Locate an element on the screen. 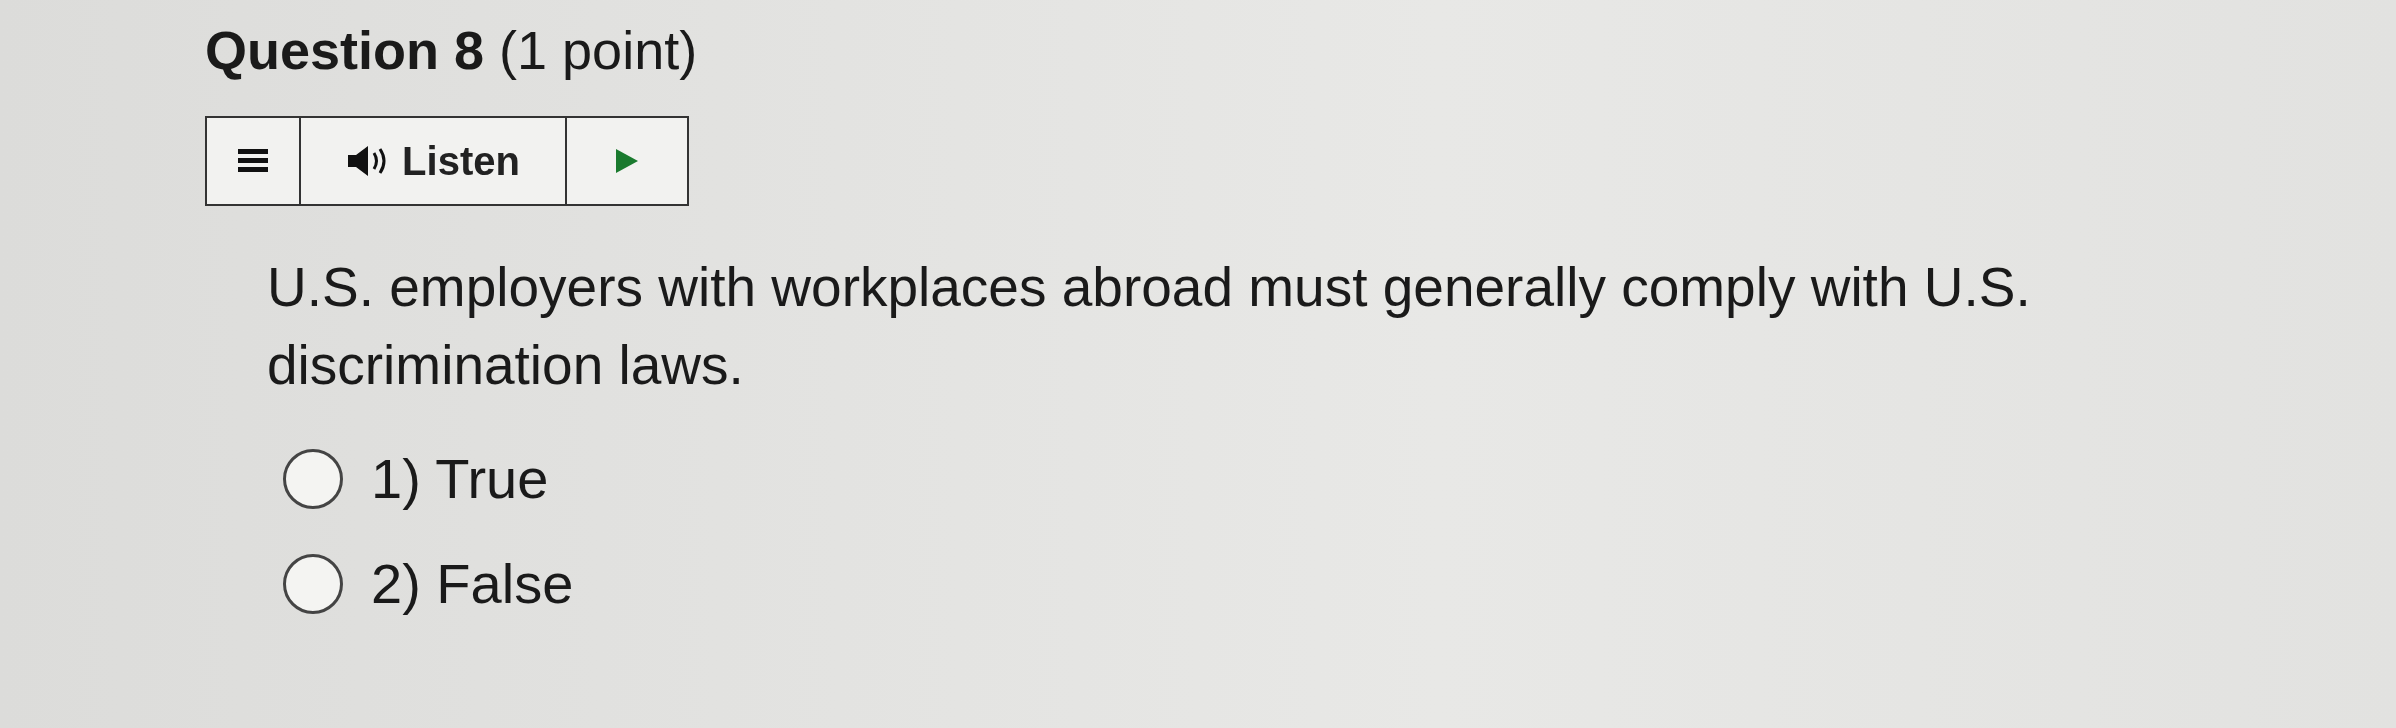 The width and height of the screenshot is (2396, 728). play-icon is located at coordinates (627, 161).